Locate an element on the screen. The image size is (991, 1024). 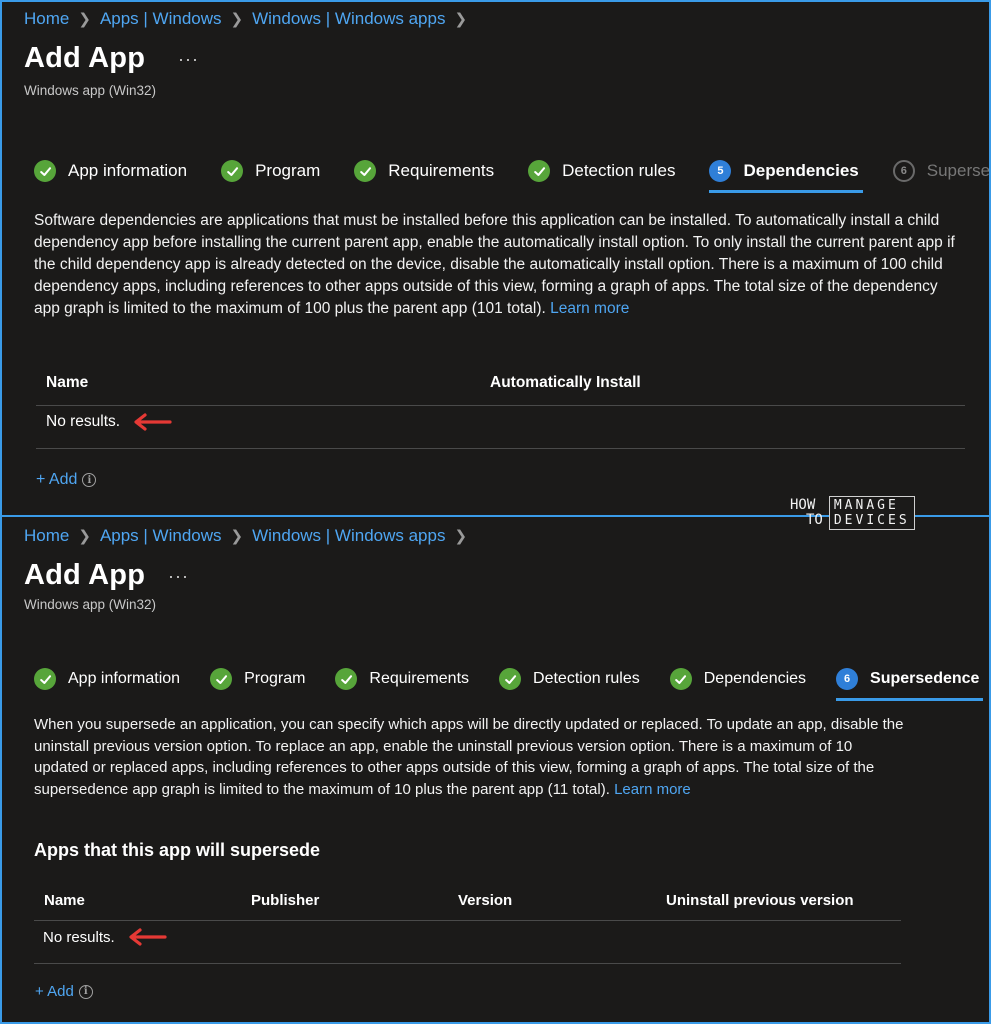
column-header-publisher: Publisher is located at coordinates (285, 900).